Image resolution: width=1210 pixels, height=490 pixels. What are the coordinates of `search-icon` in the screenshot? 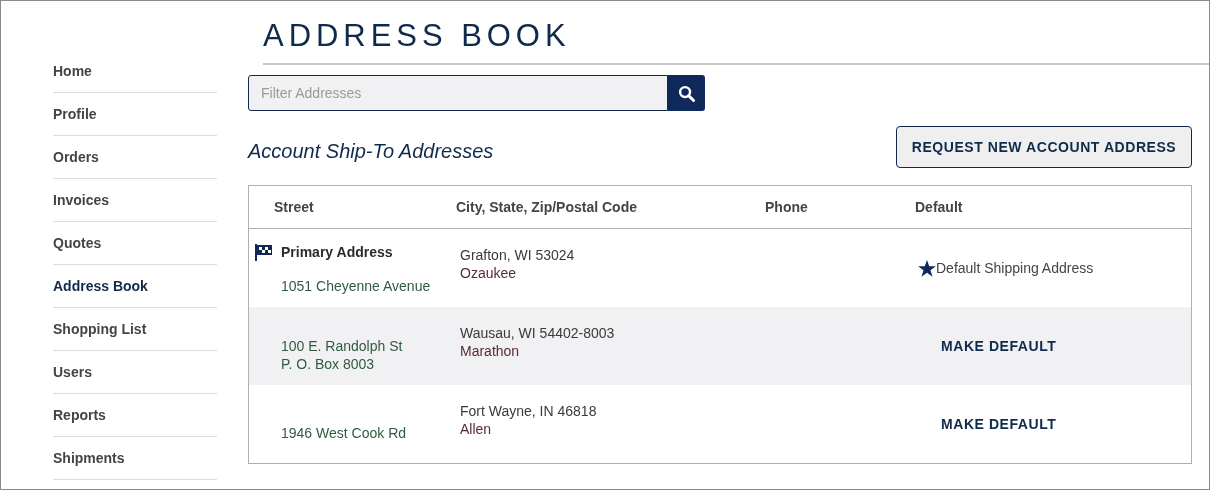 It's located at (686, 93).